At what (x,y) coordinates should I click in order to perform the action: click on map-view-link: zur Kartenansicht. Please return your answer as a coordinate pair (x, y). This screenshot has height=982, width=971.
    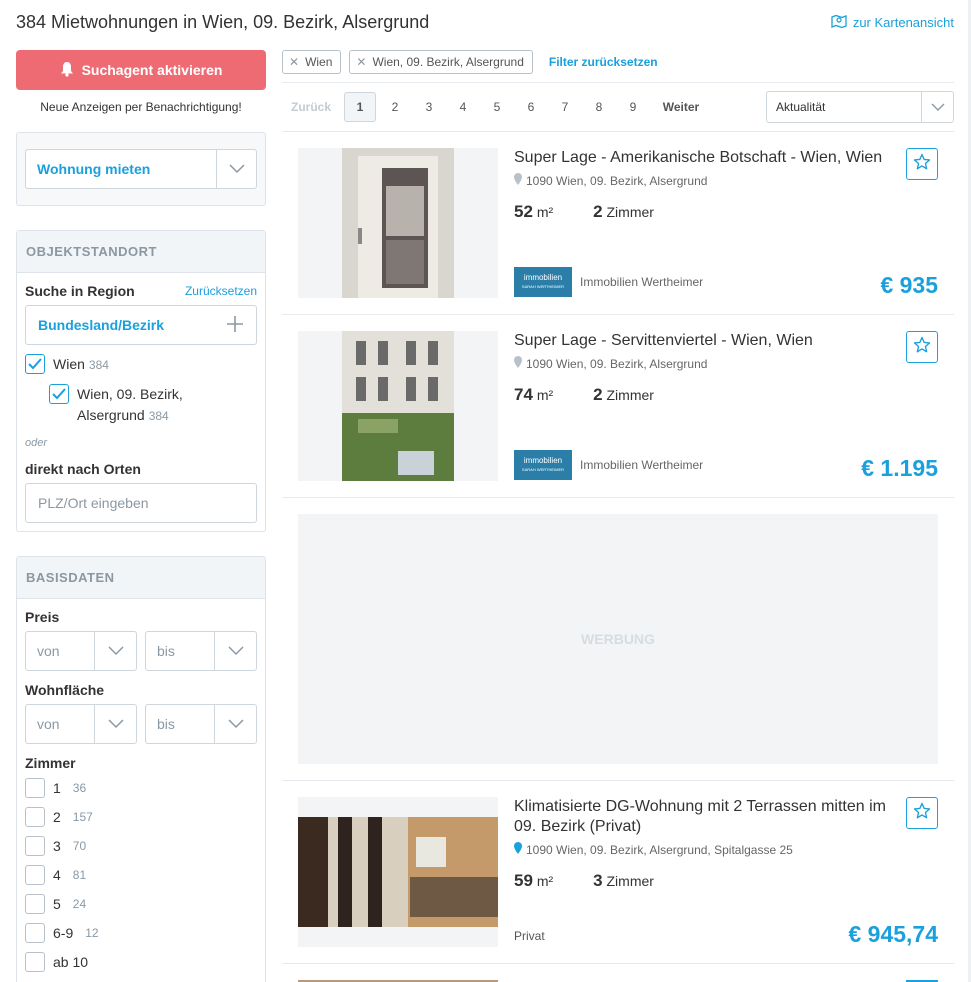
    Looking at the image, I should click on (892, 22).